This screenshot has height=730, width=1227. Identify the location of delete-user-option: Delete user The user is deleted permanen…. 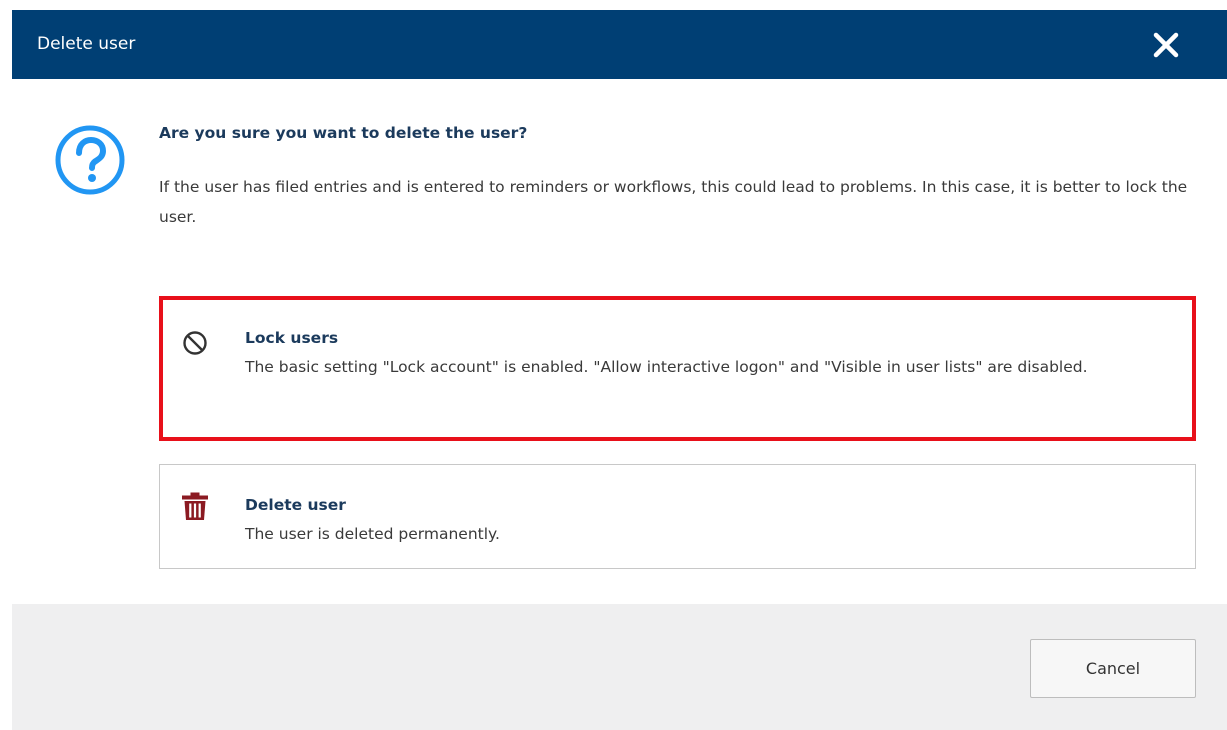
(677, 516).